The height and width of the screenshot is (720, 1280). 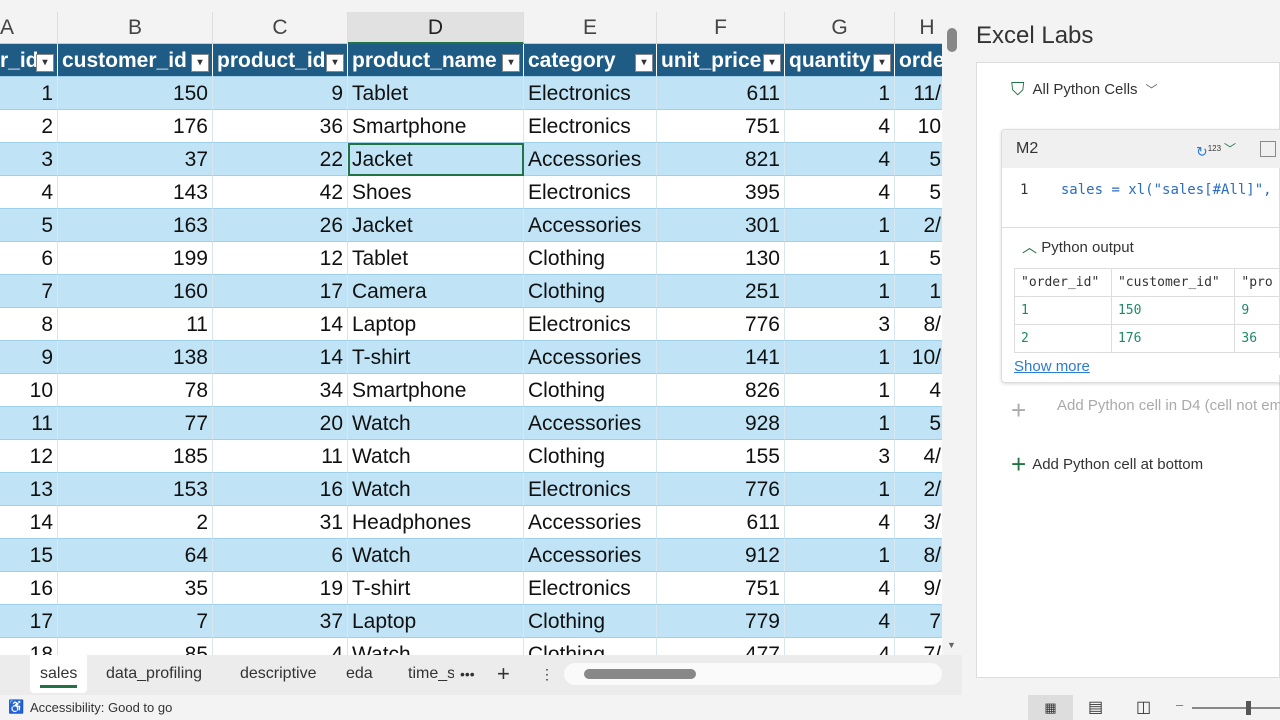 What do you see at coordinates (590, 28) in the screenshot?
I see `column-header-E: E` at bounding box center [590, 28].